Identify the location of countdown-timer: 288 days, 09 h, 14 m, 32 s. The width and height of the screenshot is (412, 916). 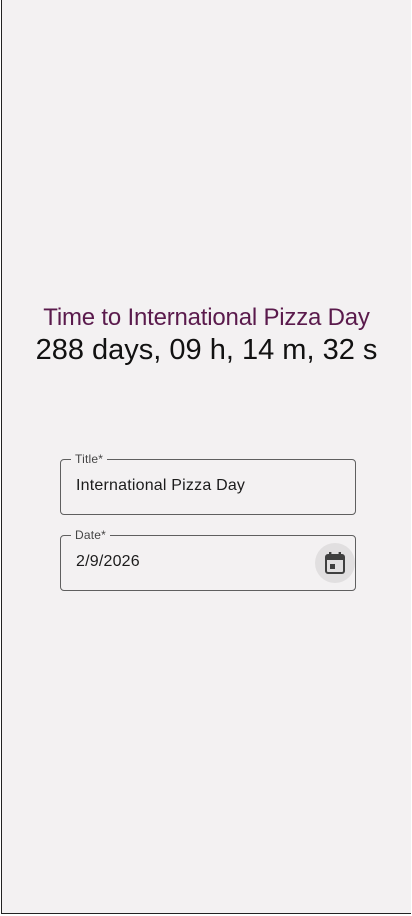
(206, 350).